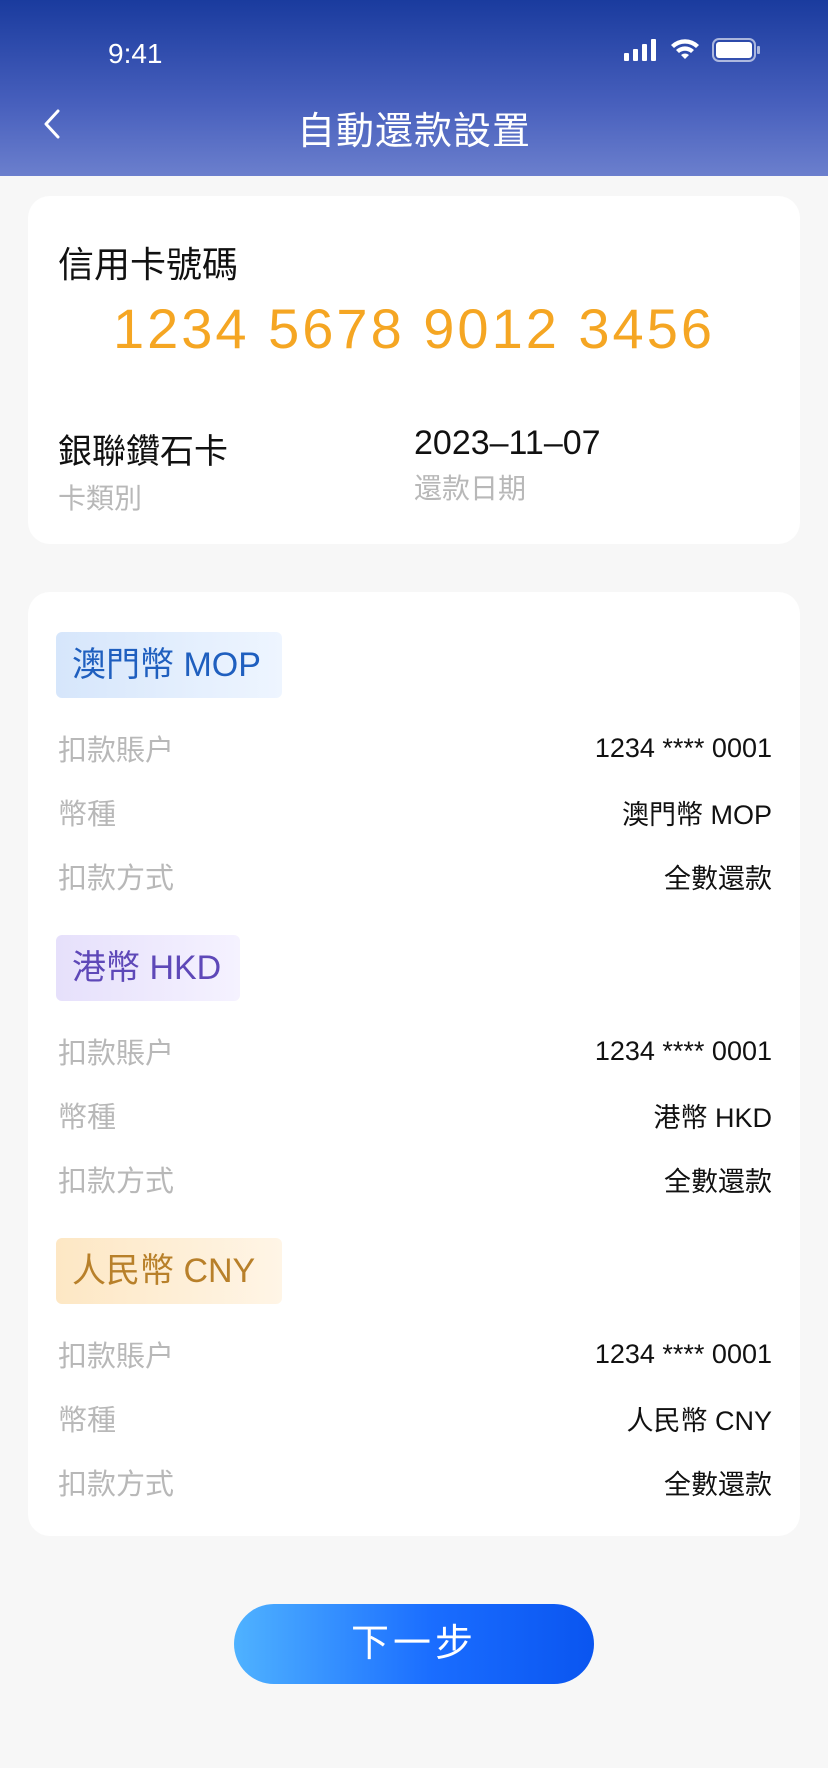  Describe the element at coordinates (143, 452) in the screenshot. I see `card-type-value: 銀聯鑽石卡` at that location.